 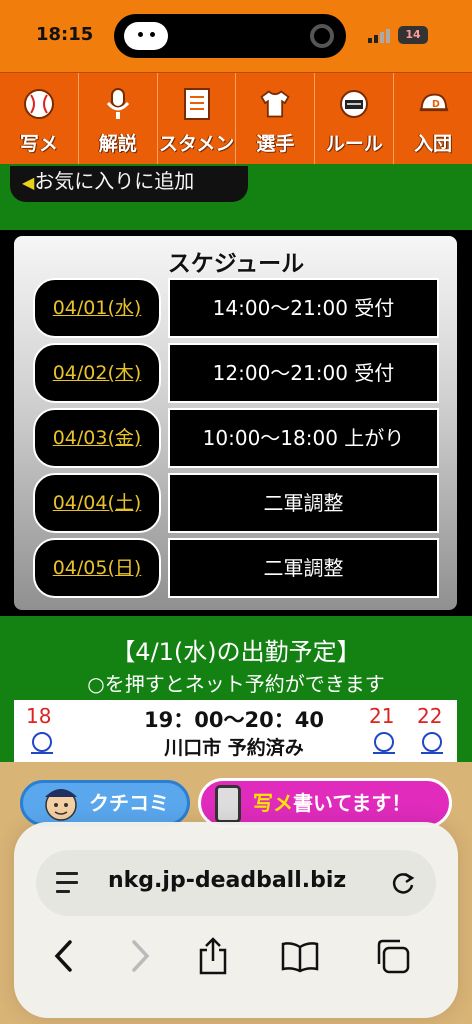 What do you see at coordinates (196, 144) in the screenshot?
I see `nav-label: スタメン` at bounding box center [196, 144].